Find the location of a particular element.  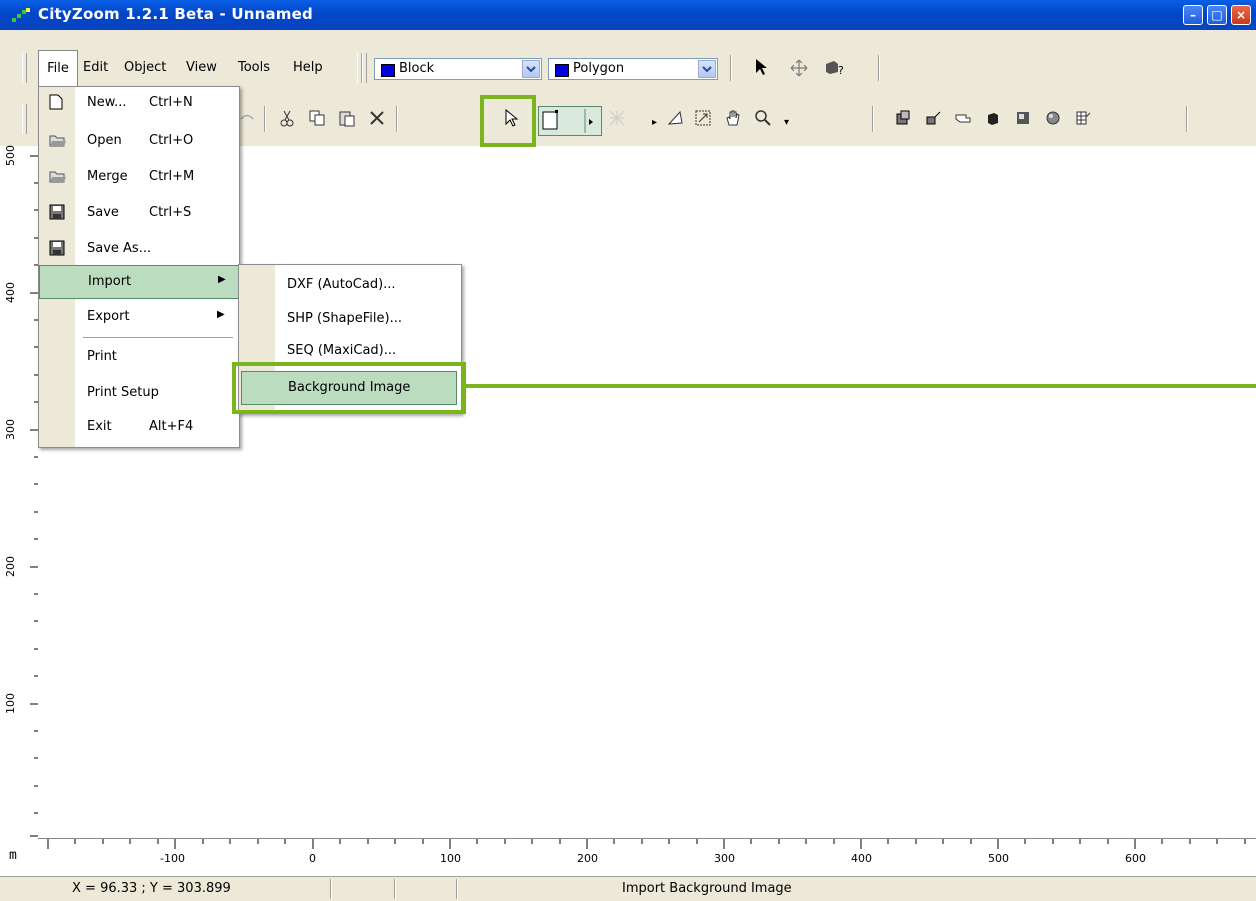

x-tick-label: 400 is located at coordinates (861, 858).